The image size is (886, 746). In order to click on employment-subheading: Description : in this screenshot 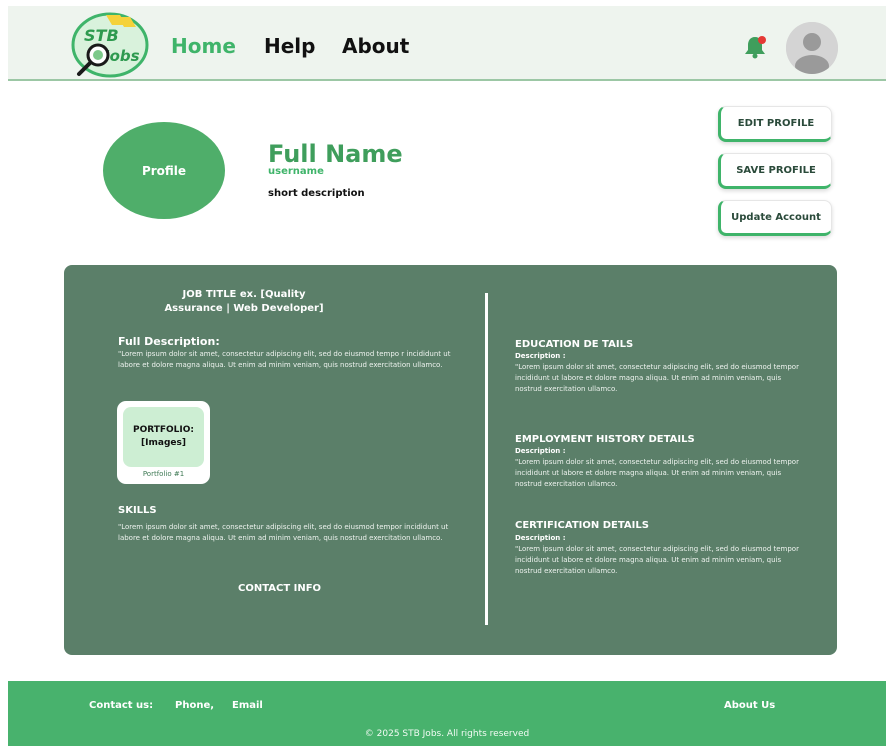, I will do `click(540, 451)`.